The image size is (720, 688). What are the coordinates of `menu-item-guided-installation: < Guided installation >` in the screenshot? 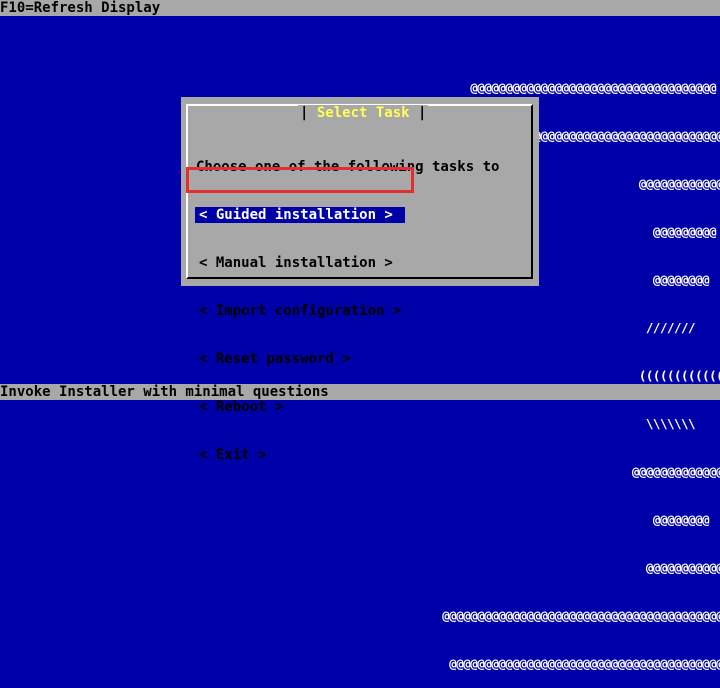 It's located at (300, 215).